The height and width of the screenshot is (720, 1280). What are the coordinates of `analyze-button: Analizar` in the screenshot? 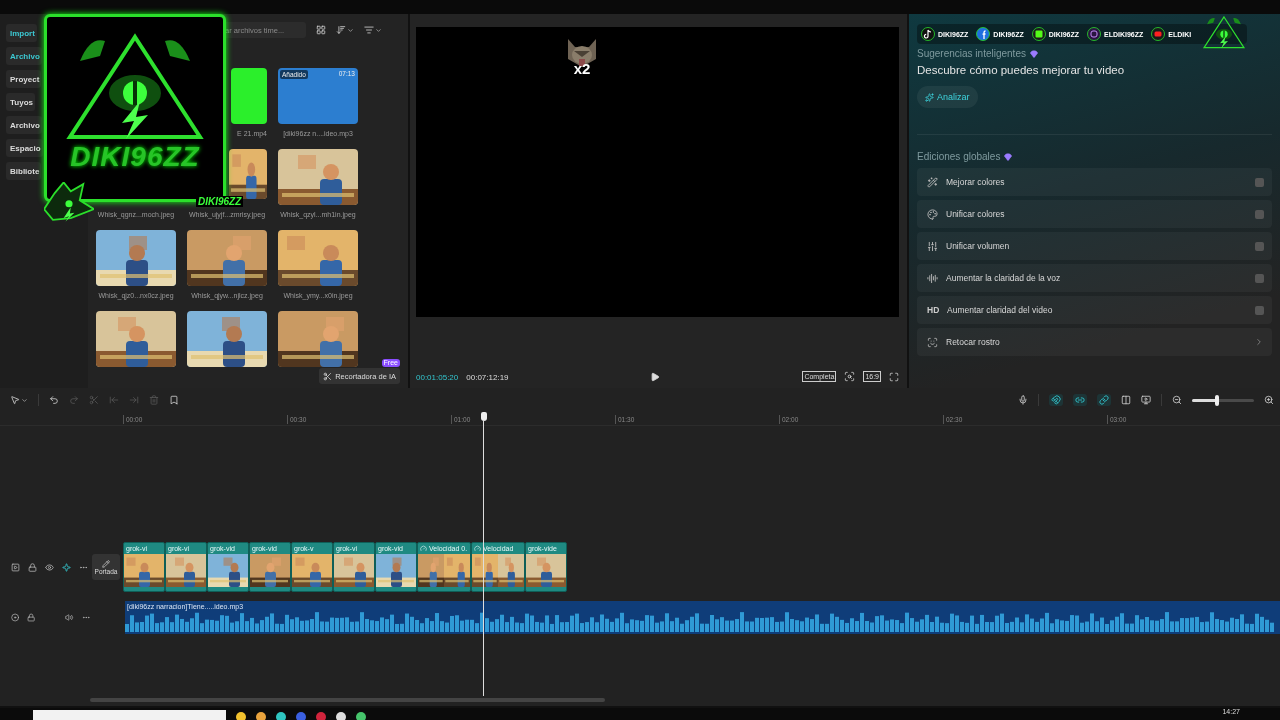 It's located at (947, 97).